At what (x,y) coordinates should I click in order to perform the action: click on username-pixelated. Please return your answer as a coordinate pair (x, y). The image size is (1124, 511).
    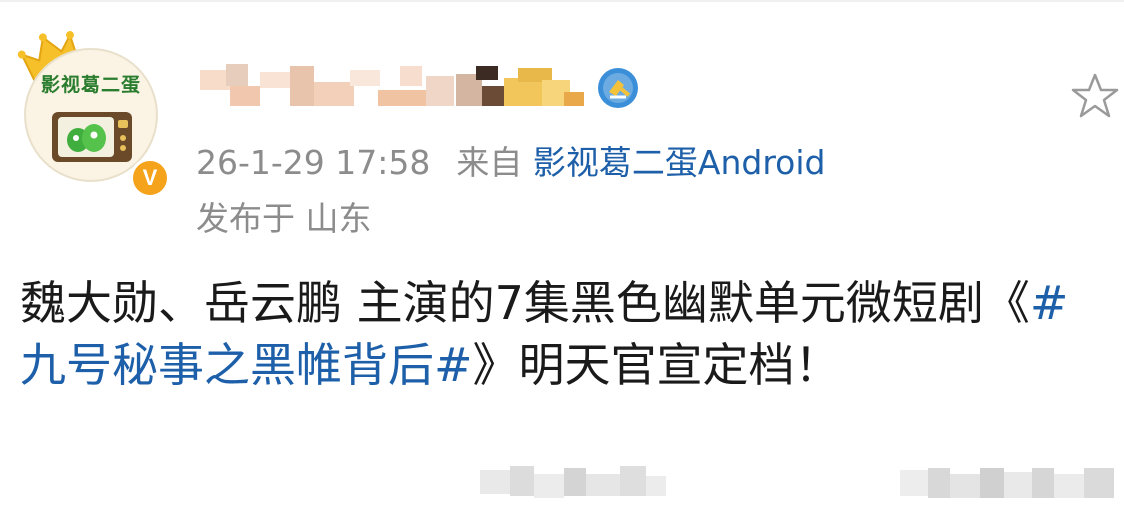
    Looking at the image, I should click on (392, 86).